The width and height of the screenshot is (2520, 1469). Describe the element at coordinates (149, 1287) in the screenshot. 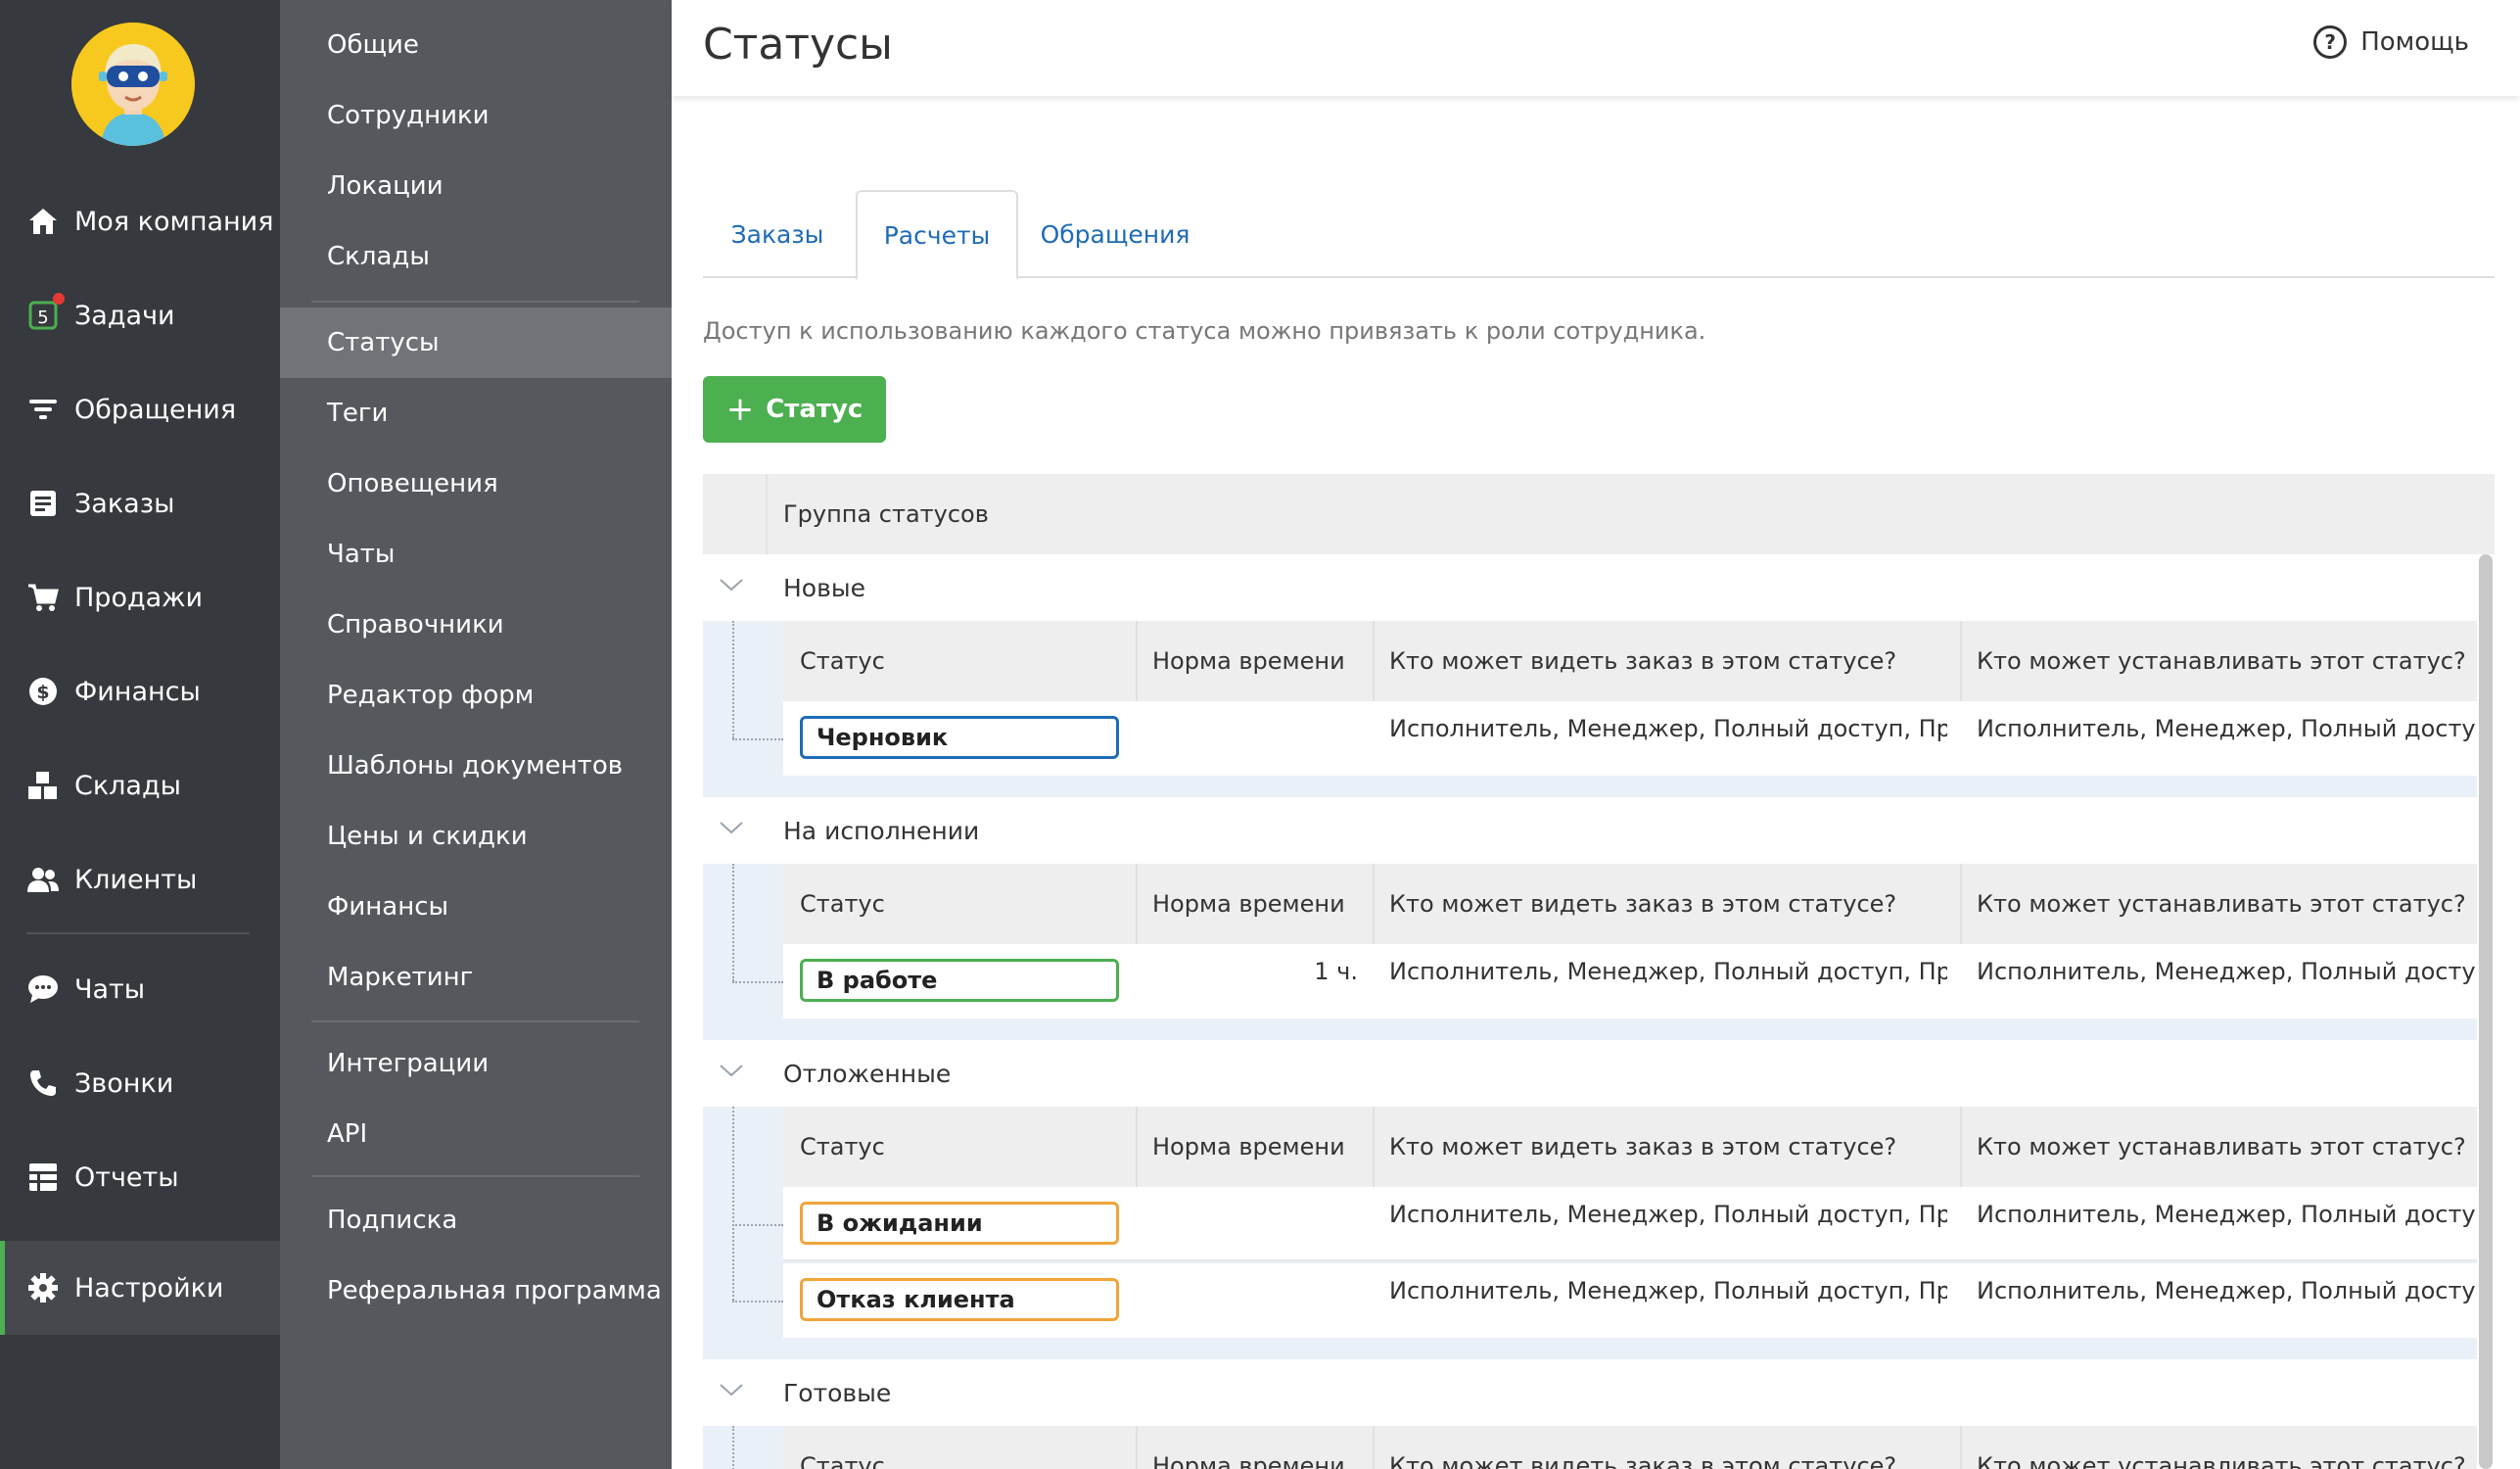

I see `nav-label: Настройки` at that location.